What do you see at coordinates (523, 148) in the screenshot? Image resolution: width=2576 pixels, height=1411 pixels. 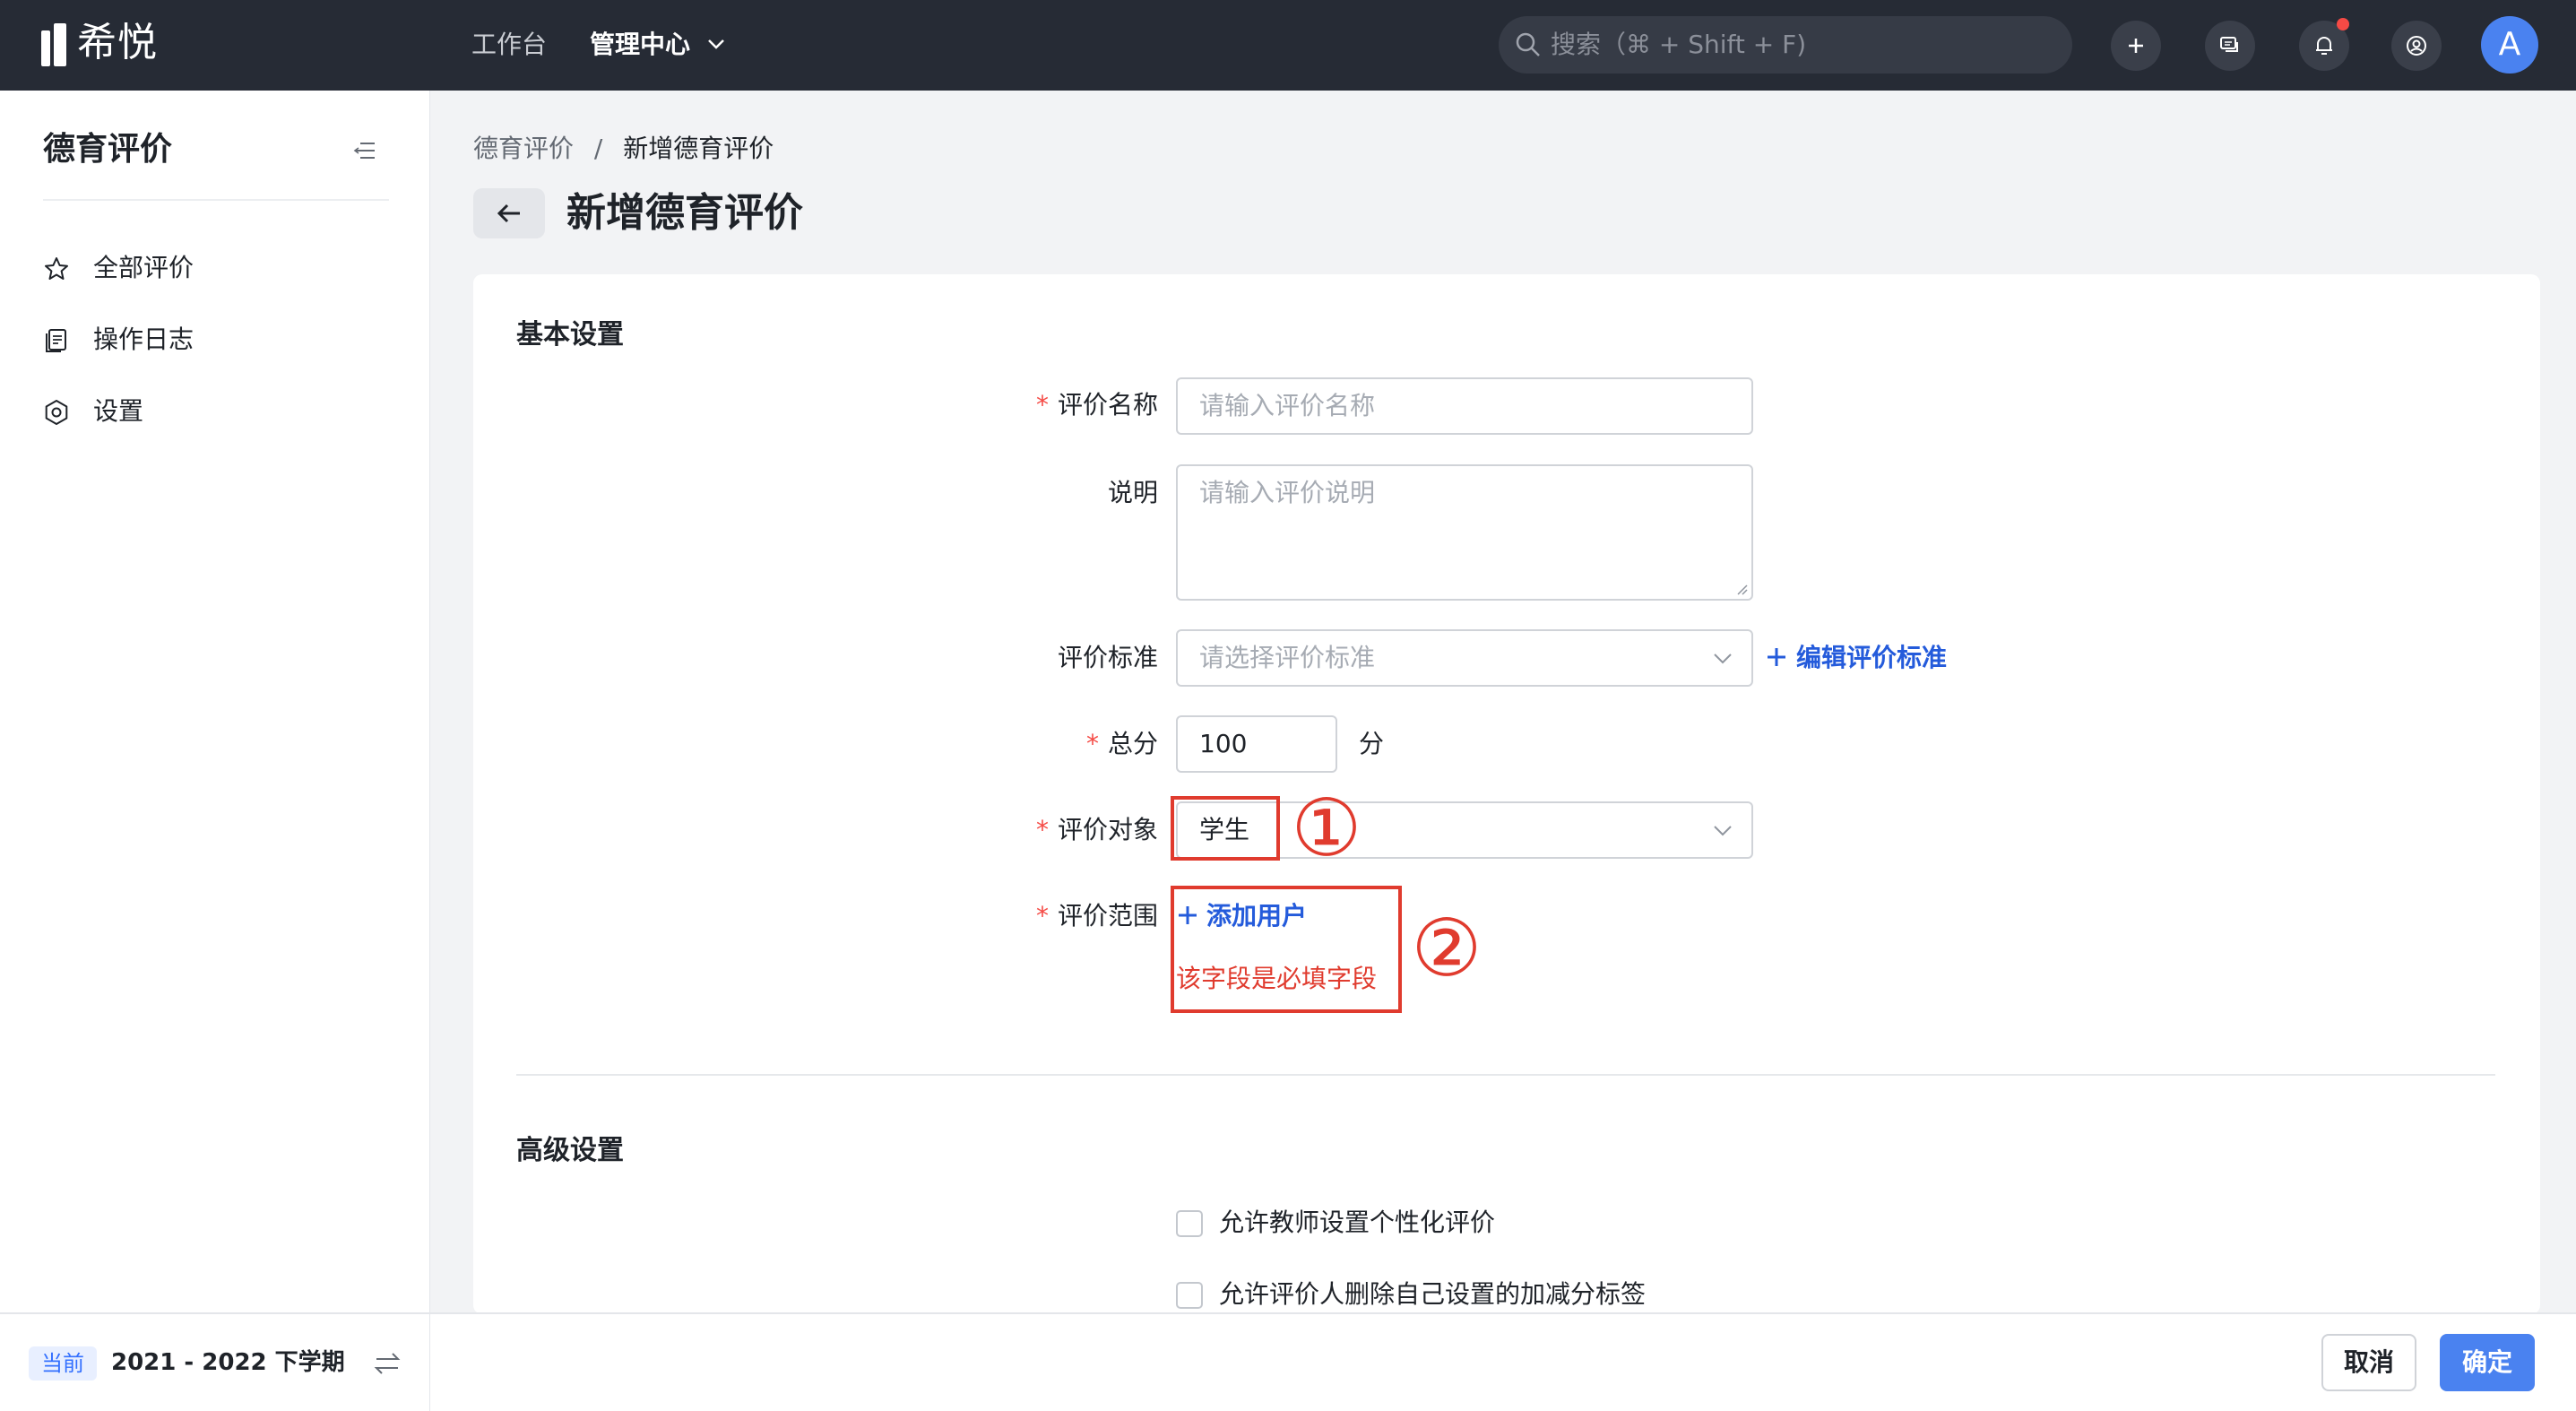 I see `breadcrumb-parent: 德育评价` at bounding box center [523, 148].